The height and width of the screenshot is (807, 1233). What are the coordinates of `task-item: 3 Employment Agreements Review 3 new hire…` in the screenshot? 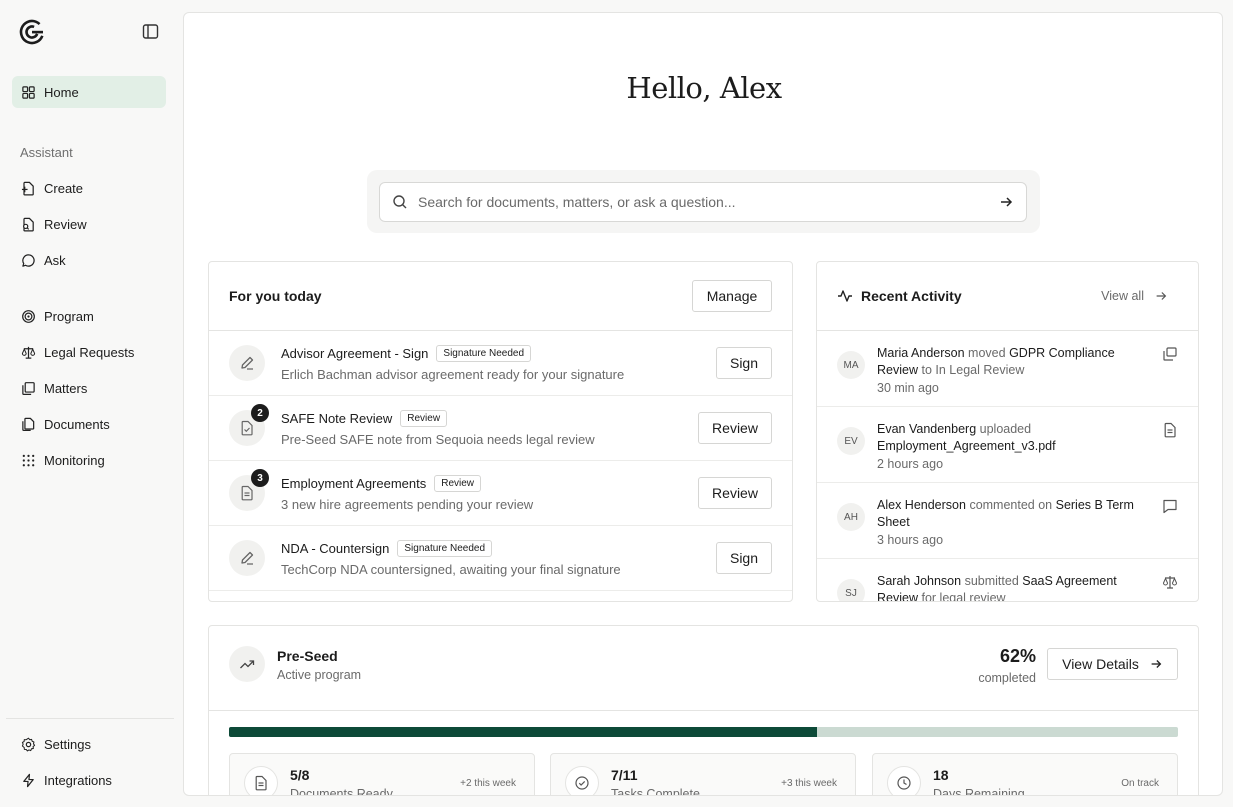 It's located at (500, 493).